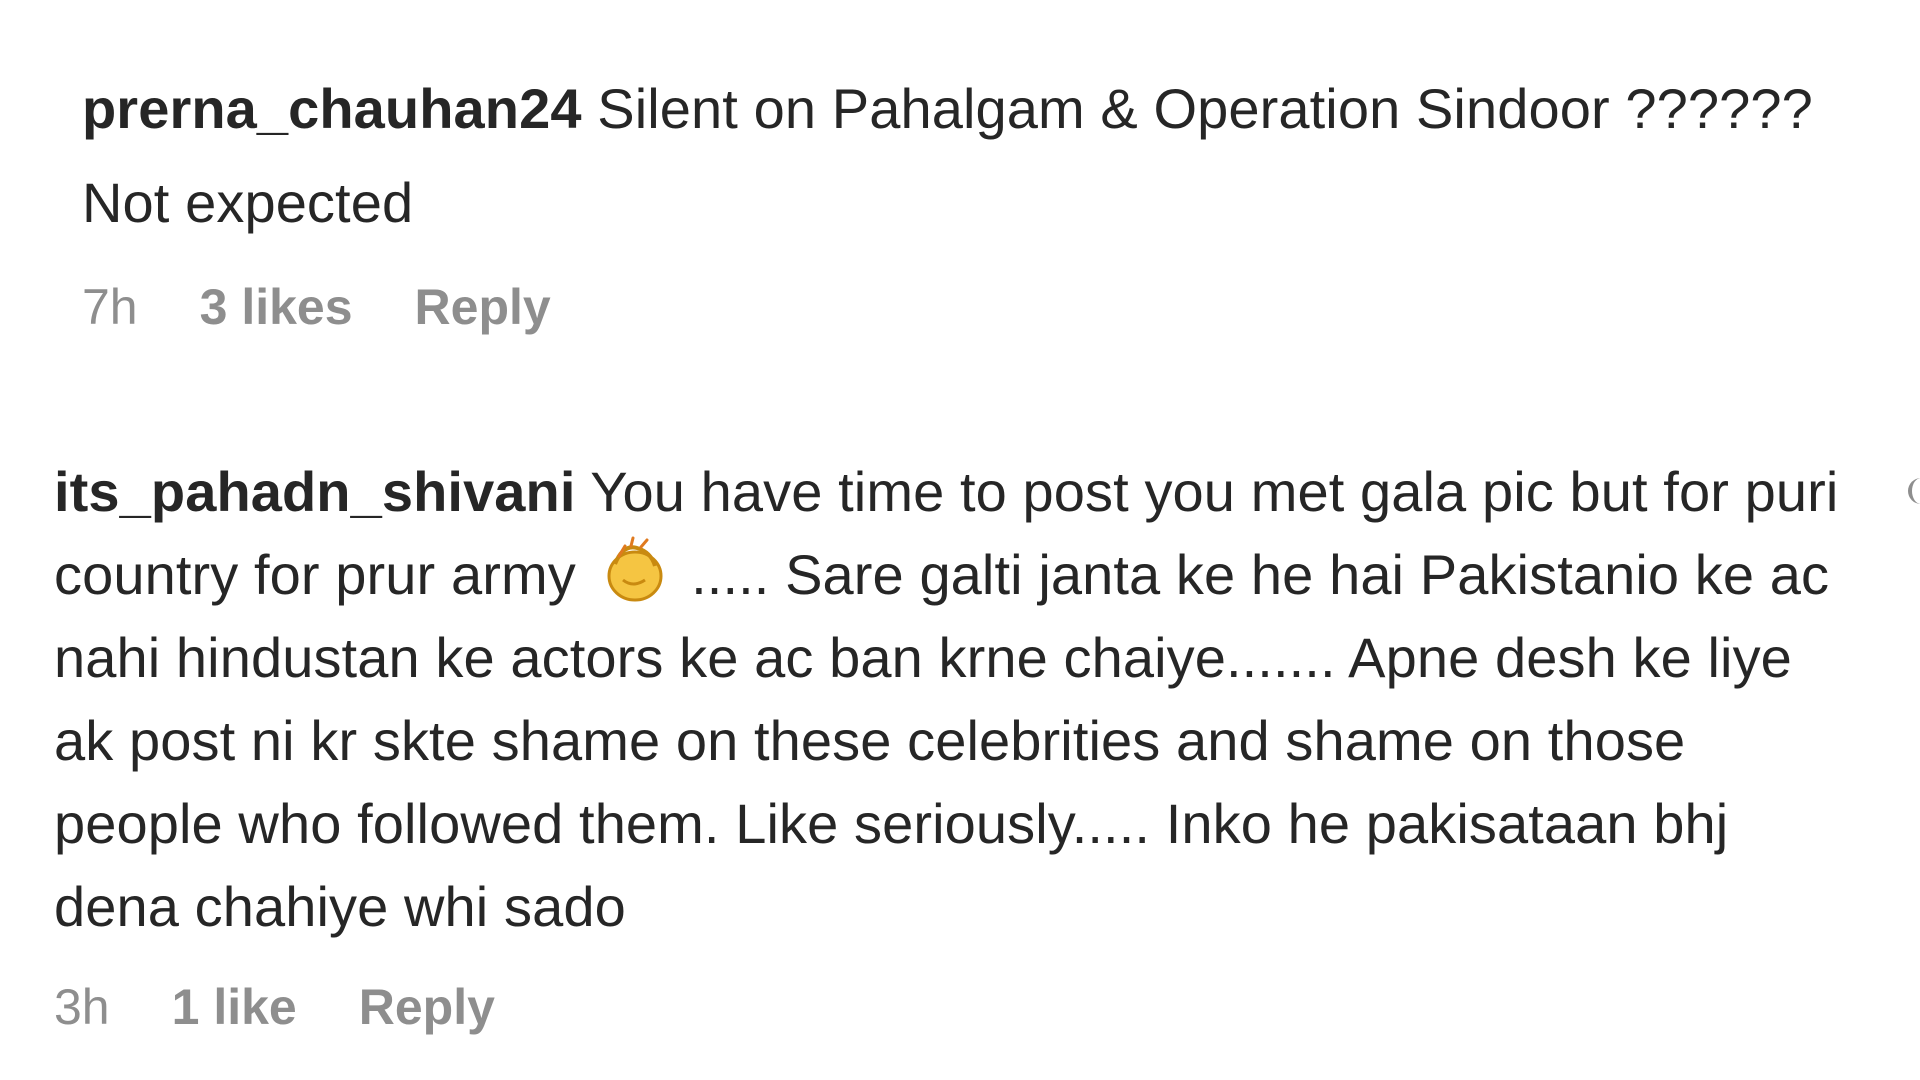 Image resolution: width=1920 pixels, height=1080 pixels. I want to click on comment-likes-count: 1 like, so click(234, 1007).